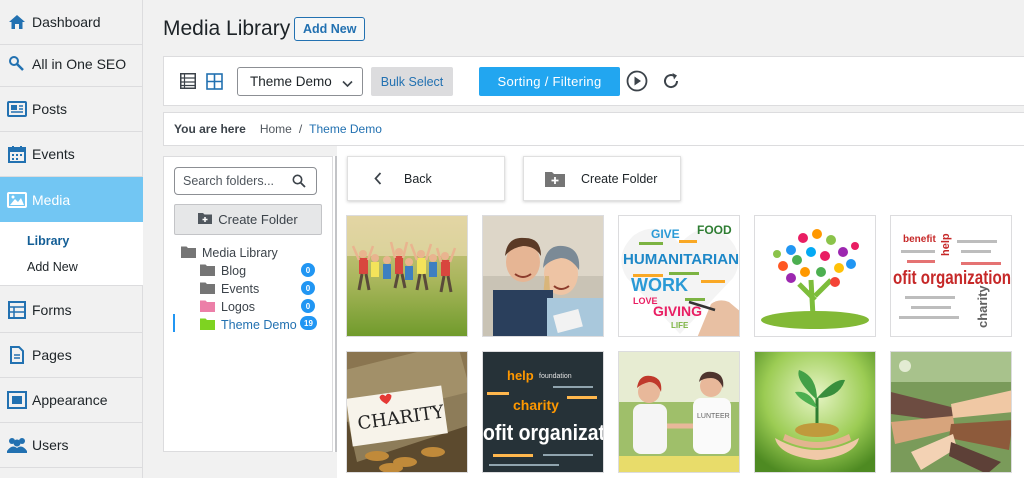 This screenshot has height=478, width=1024. What do you see at coordinates (14, 355) in the screenshot?
I see `pages-icon` at bounding box center [14, 355].